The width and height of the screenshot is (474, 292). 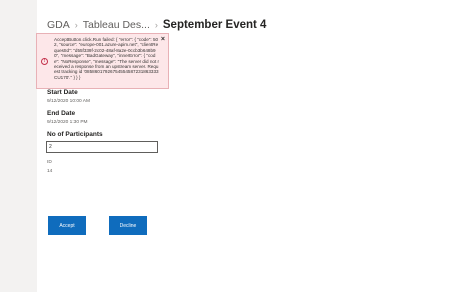 I want to click on decline-button: Decline, so click(x=128, y=225).